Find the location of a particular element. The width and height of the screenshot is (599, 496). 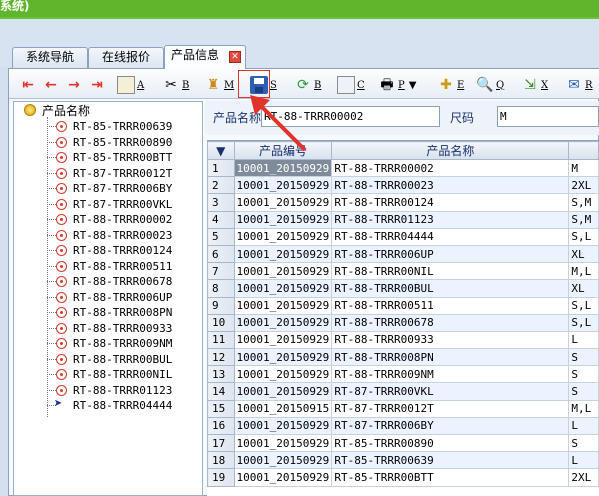

table-row: 16 10001_20150929 RT-87-TRRR006BY L is located at coordinates (403, 426).